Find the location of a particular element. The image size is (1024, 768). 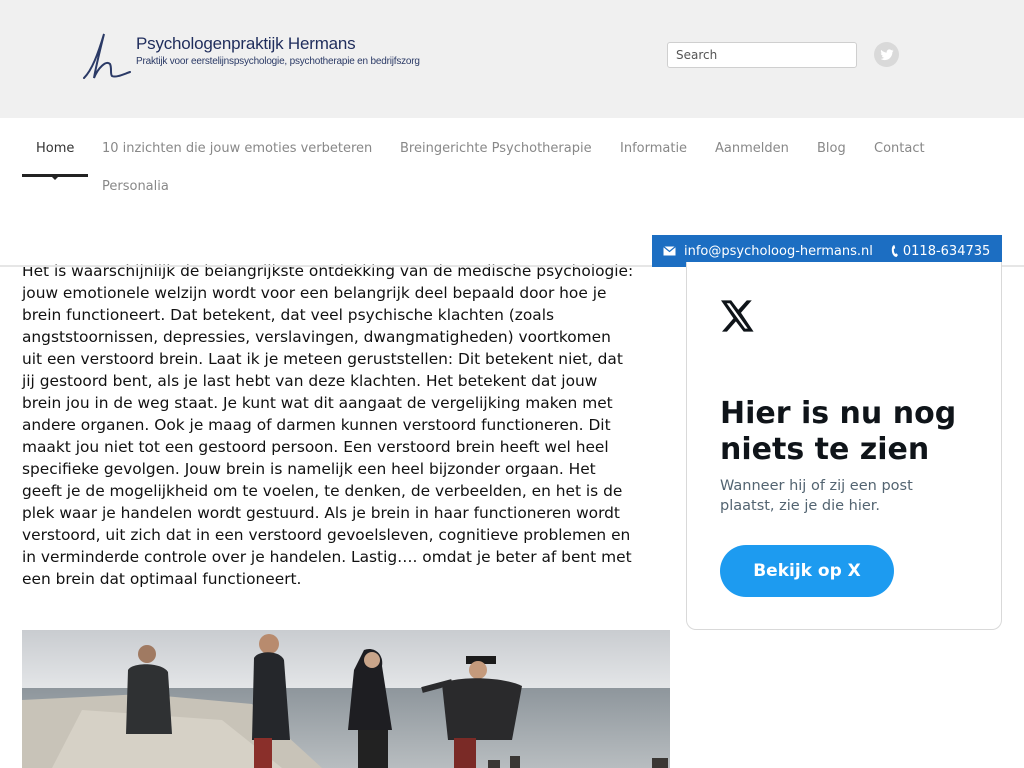

contact-phone-text: 0118-634735 is located at coordinates (946, 251).